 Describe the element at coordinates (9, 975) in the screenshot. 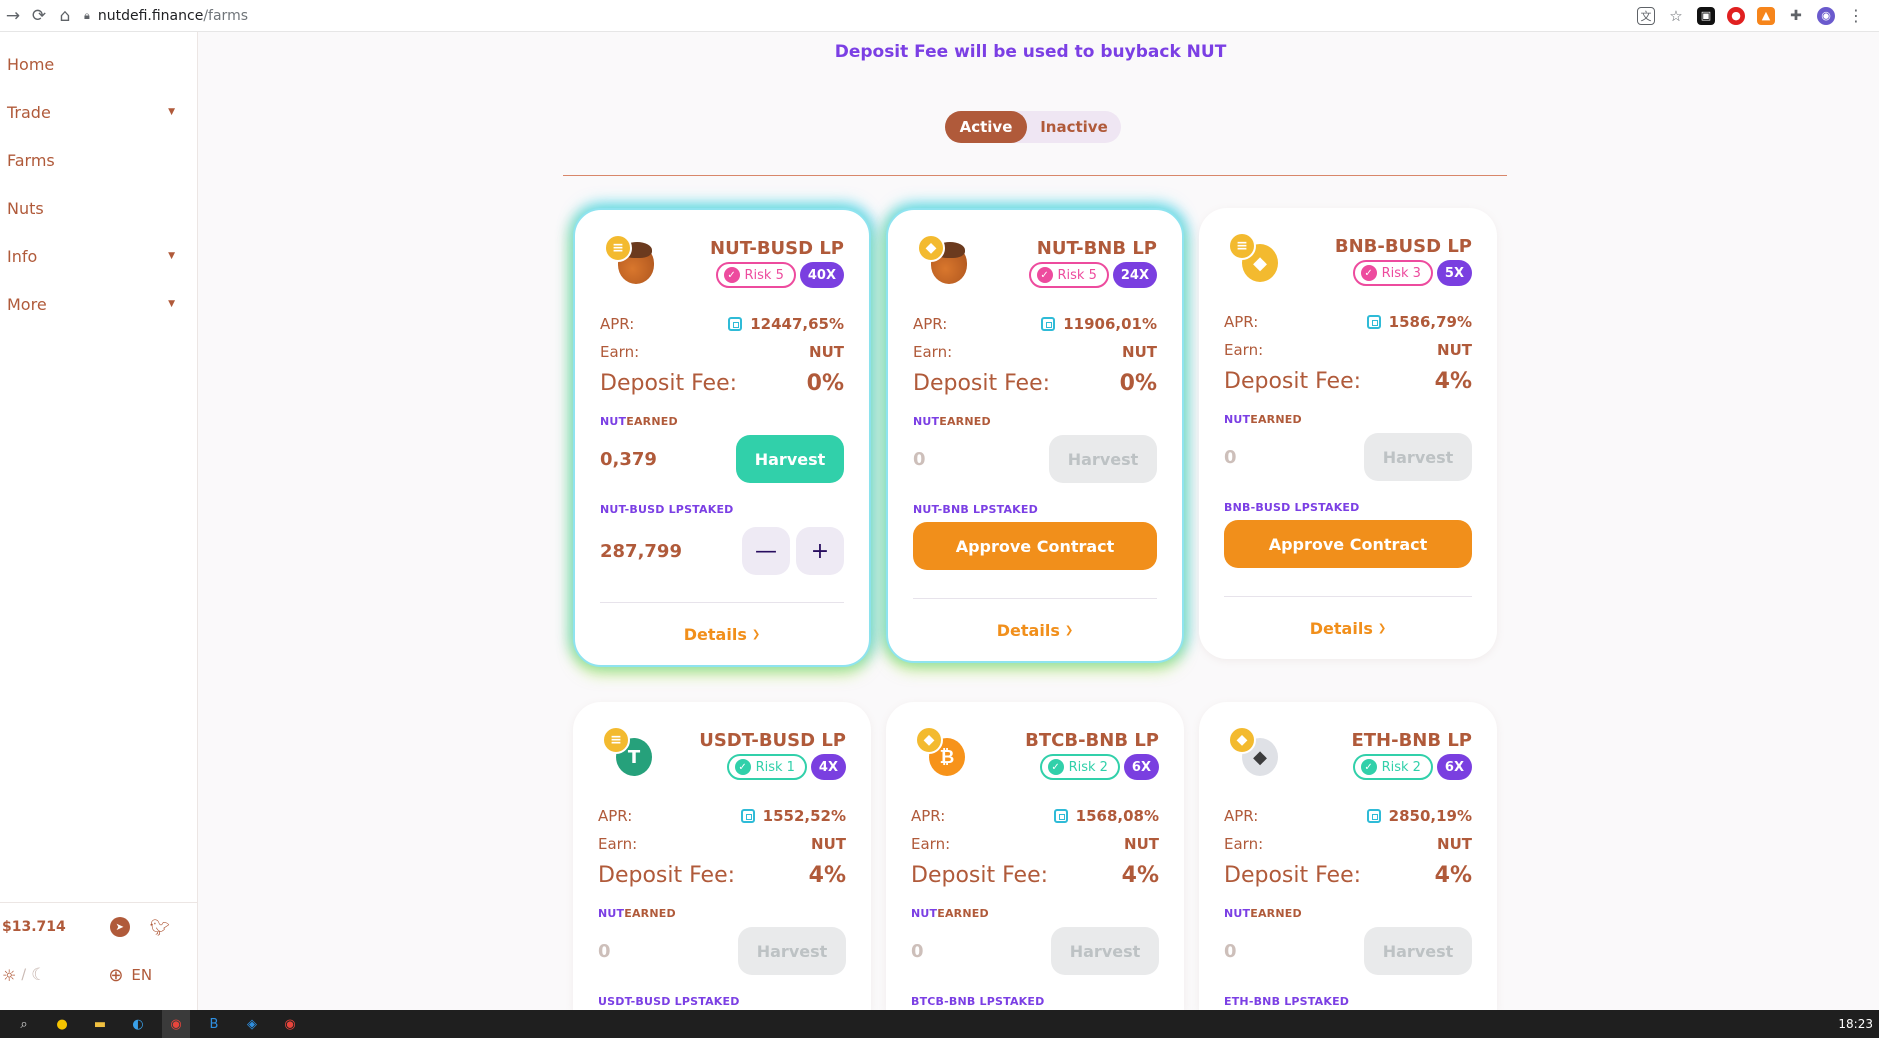

I see `sun-icon: ☼` at that location.